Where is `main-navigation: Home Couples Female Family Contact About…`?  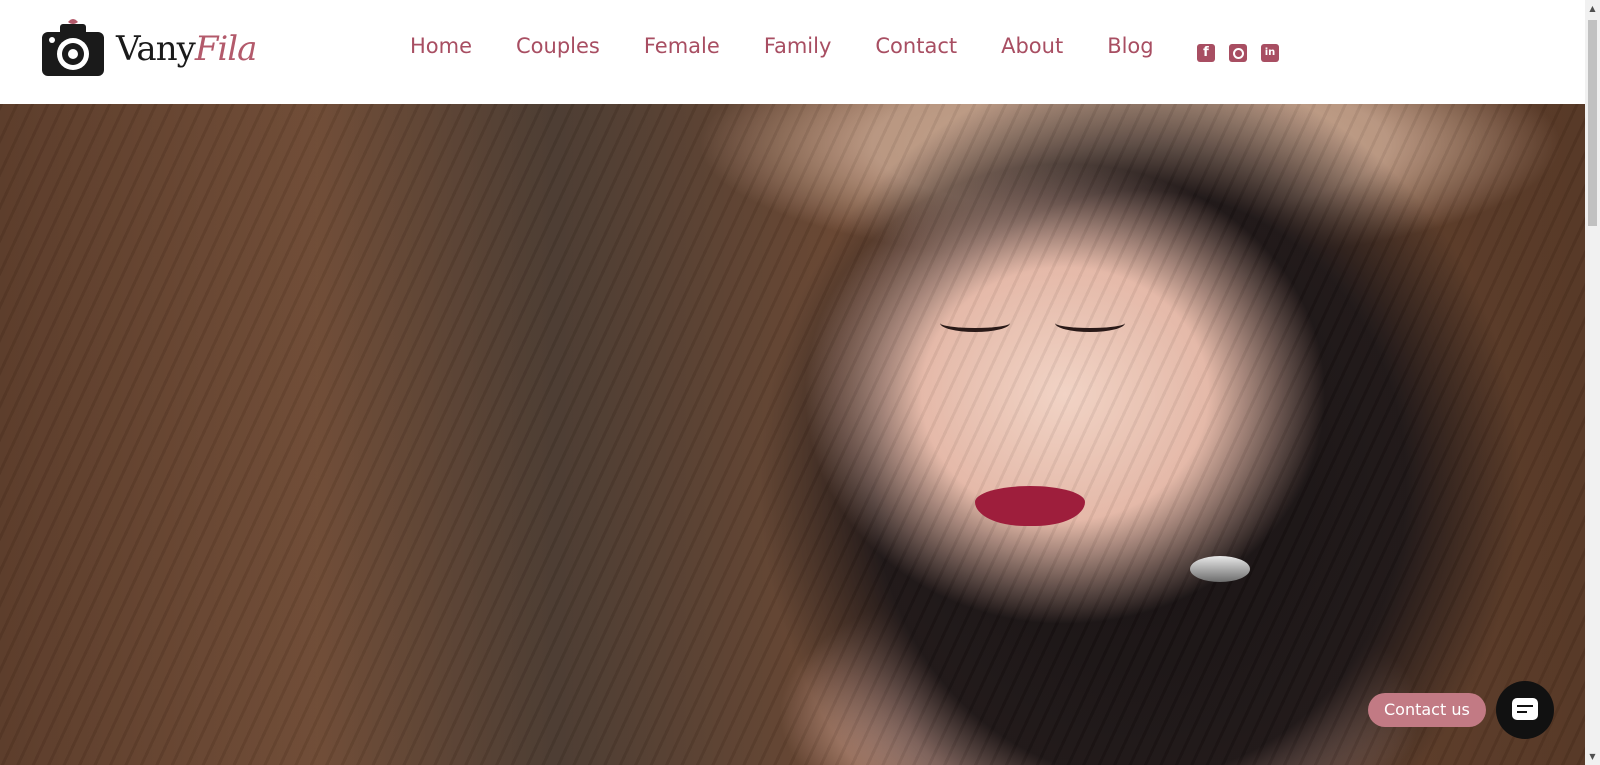 main-navigation: Home Couples Female Family Contact About… is located at coordinates (804, 46).